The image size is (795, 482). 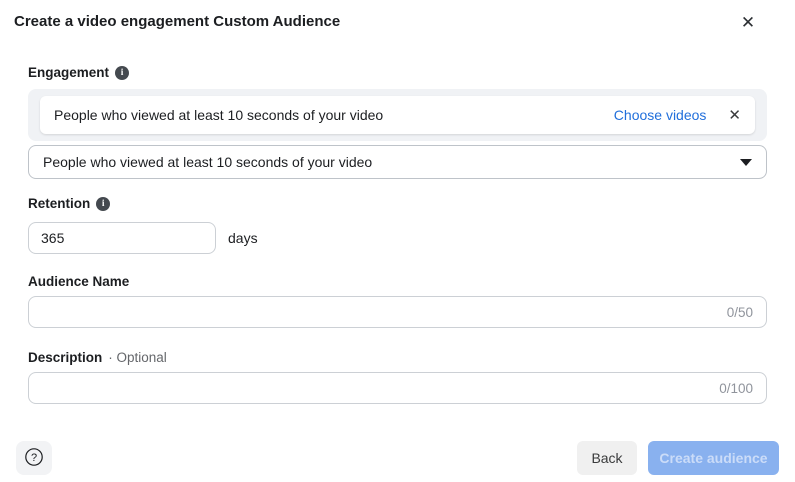 What do you see at coordinates (713, 458) in the screenshot?
I see `create-audience-button: Create audience` at bounding box center [713, 458].